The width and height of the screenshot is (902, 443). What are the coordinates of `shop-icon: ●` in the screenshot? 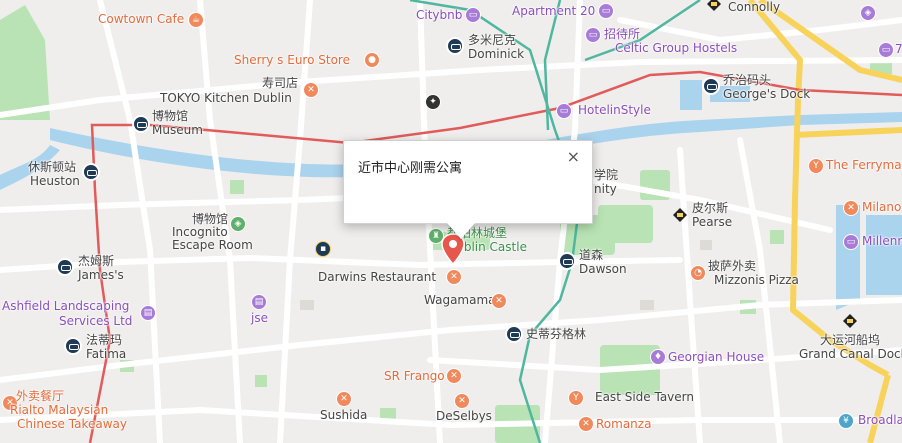 It's located at (372, 60).